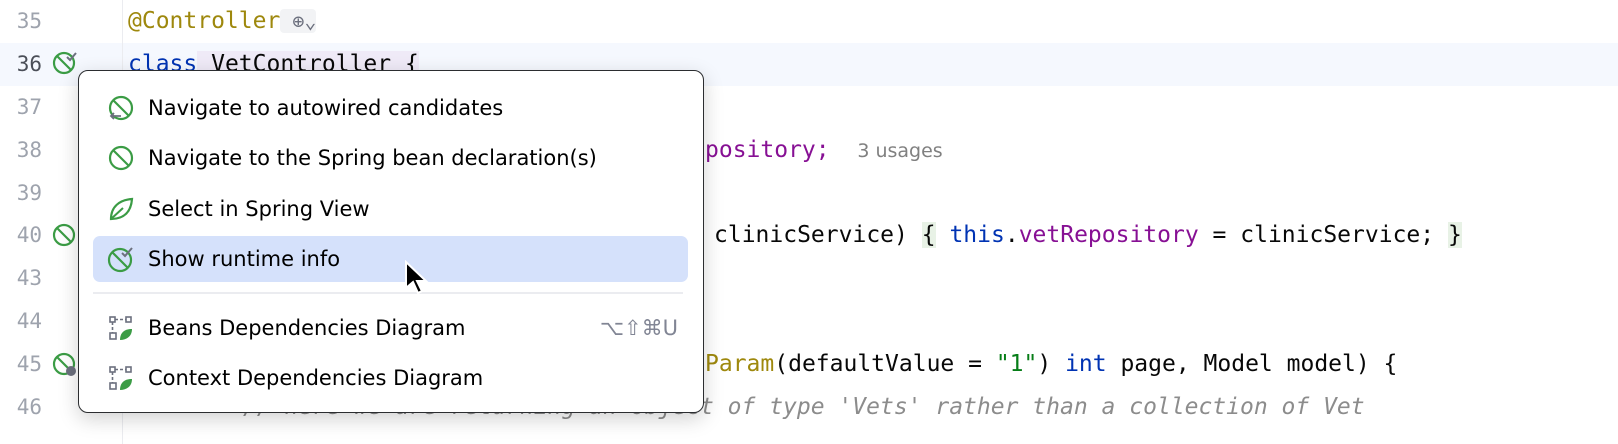 Image resolution: width=1618 pixels, height=444 pixels. I want to click on line-number: 37, so click(29, 107).